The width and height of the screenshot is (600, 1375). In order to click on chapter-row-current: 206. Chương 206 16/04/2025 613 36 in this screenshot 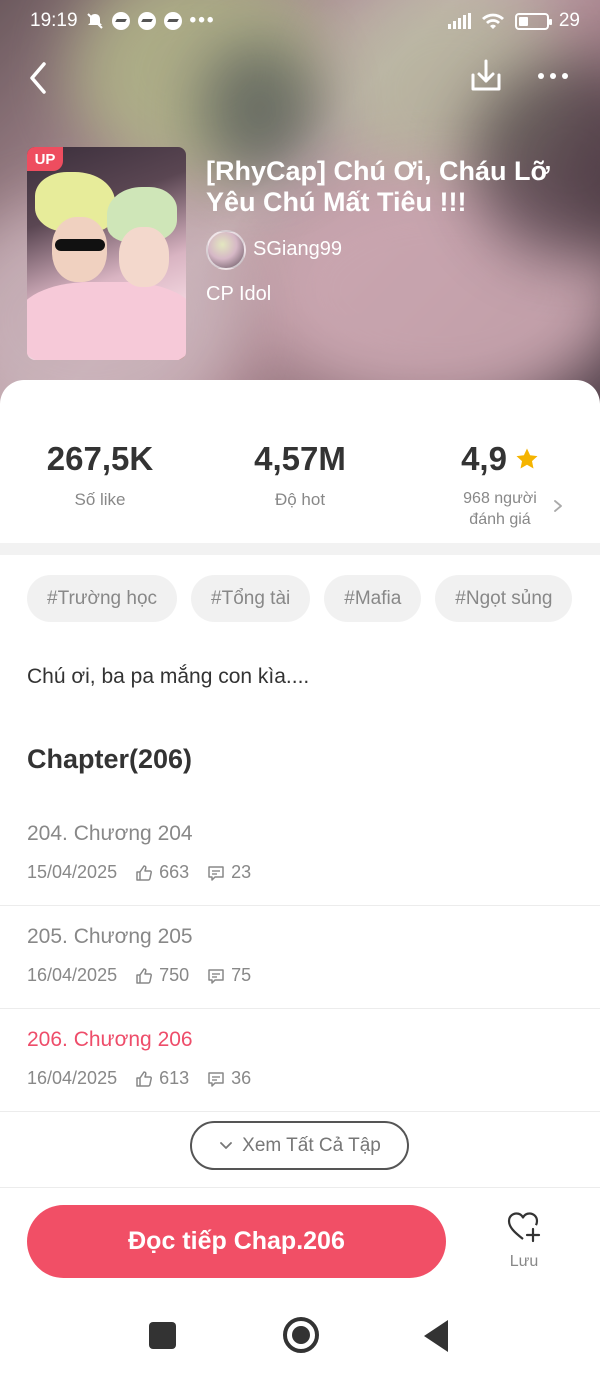, I will do `click(300, 1060)`.